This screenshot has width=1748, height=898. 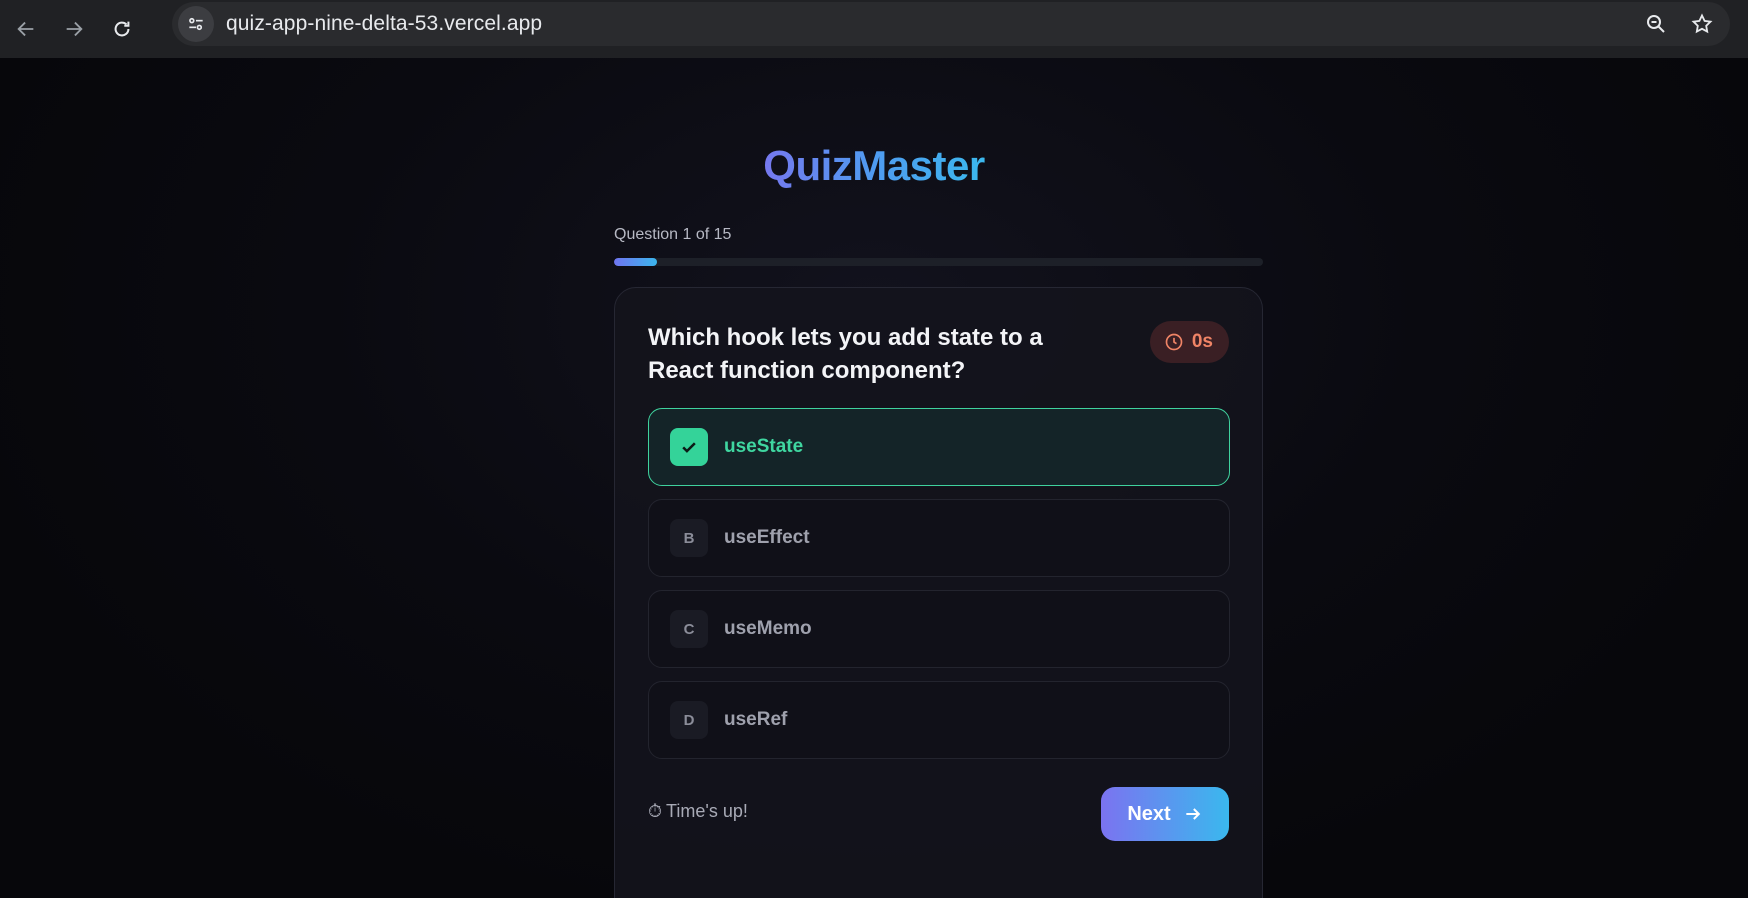 I want to click on option-a-label: useState, so click(x=764, y=446).